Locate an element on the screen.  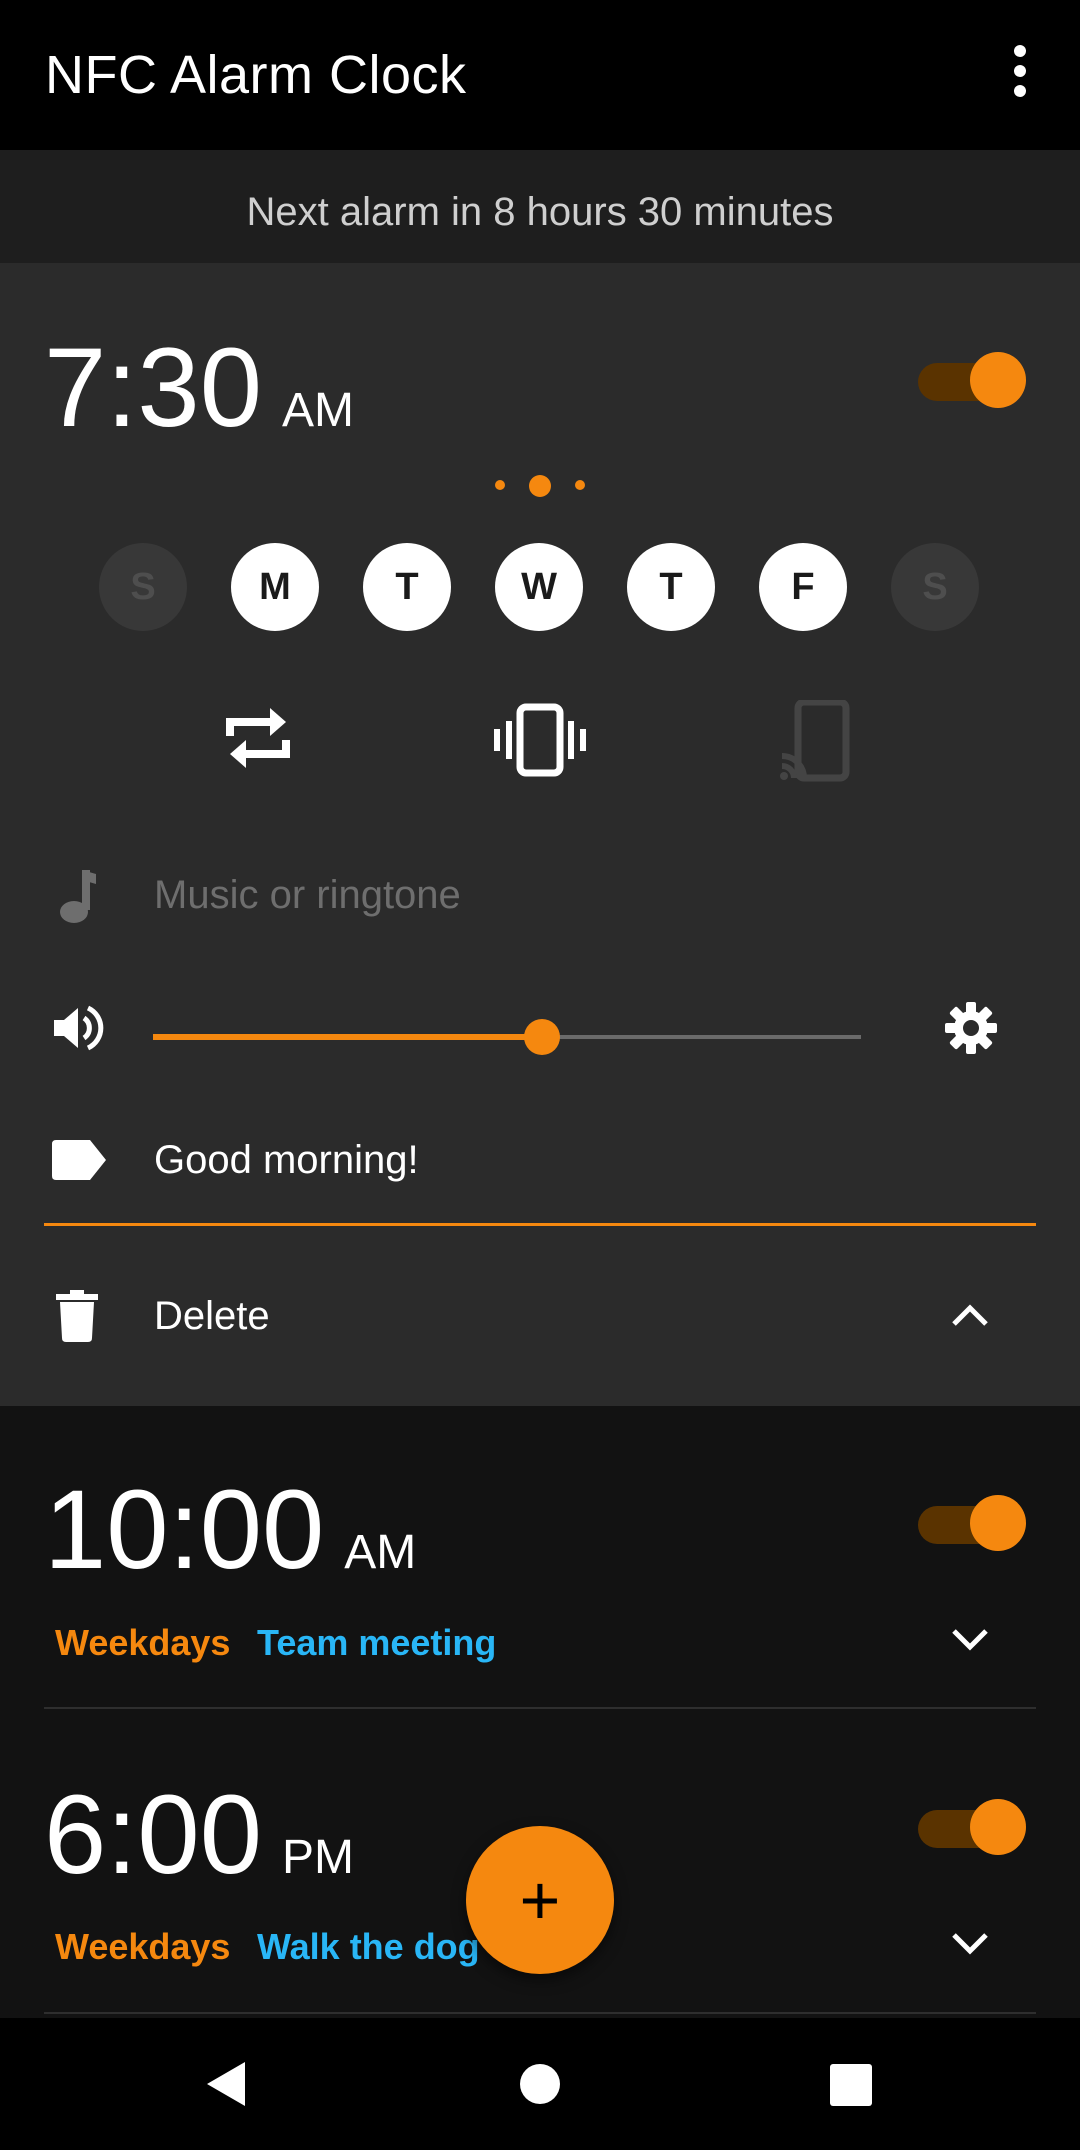
repeat-icon is located at coordinates (258, 738).